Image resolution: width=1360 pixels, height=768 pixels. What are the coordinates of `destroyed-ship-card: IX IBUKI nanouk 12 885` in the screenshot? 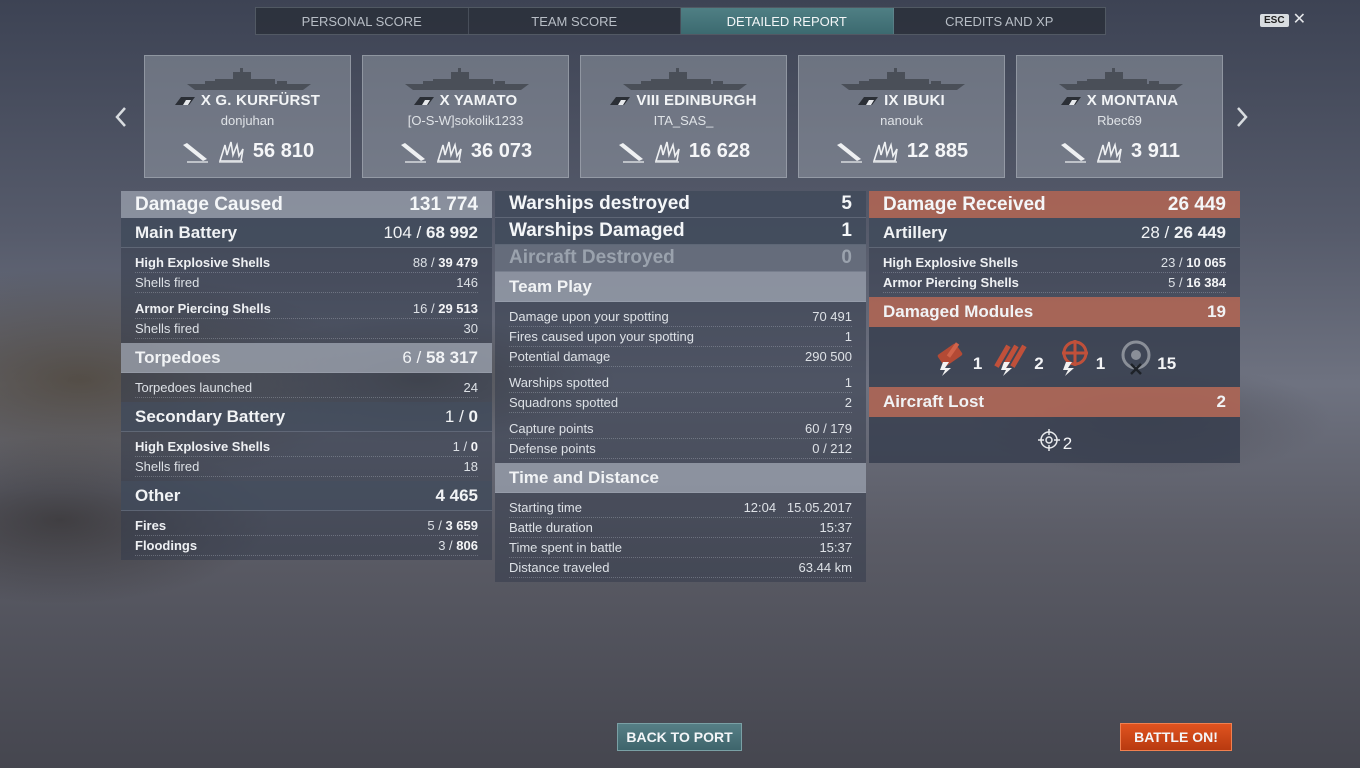 It's located at (901, 116).